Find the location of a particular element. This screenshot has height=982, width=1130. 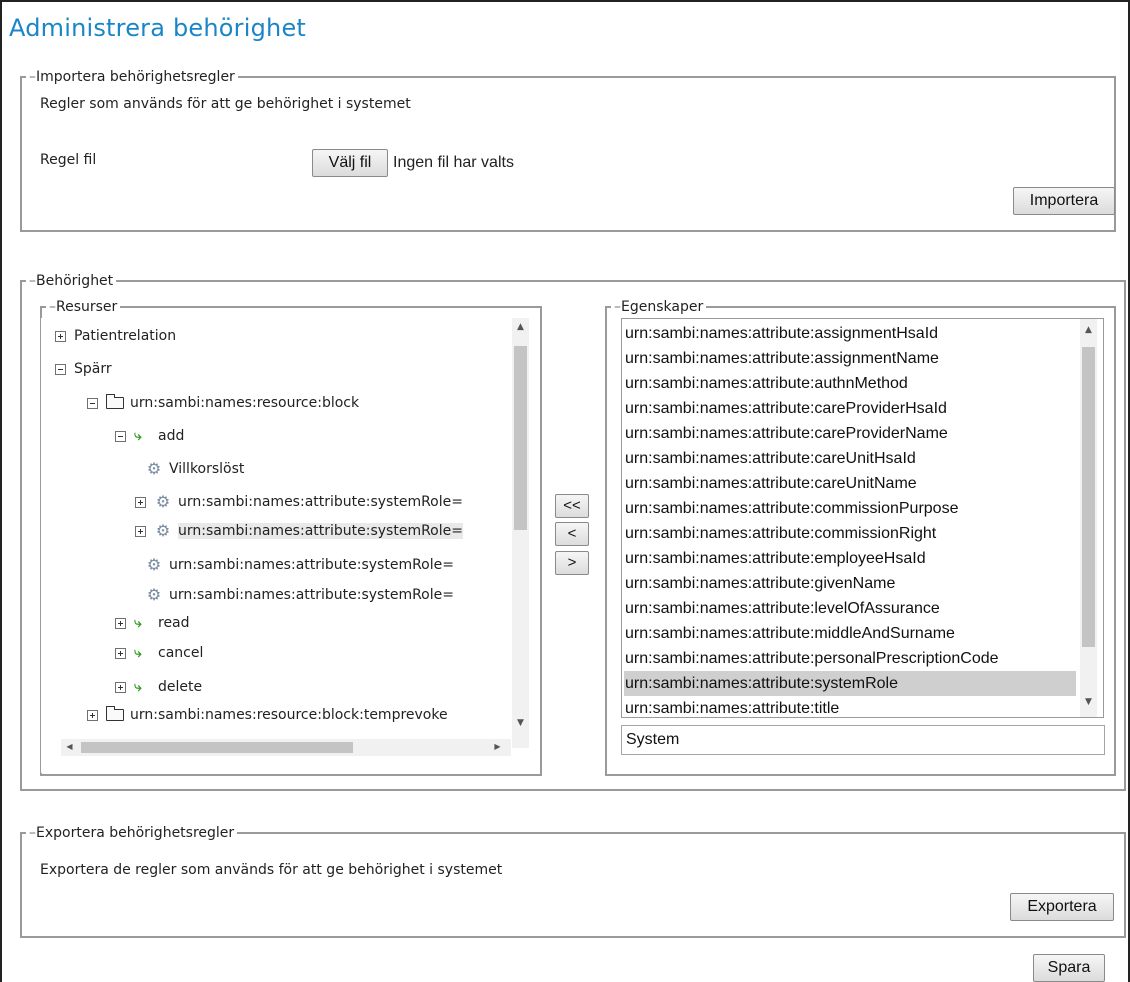

move-right-button: > is located at coordinates (572, 563).